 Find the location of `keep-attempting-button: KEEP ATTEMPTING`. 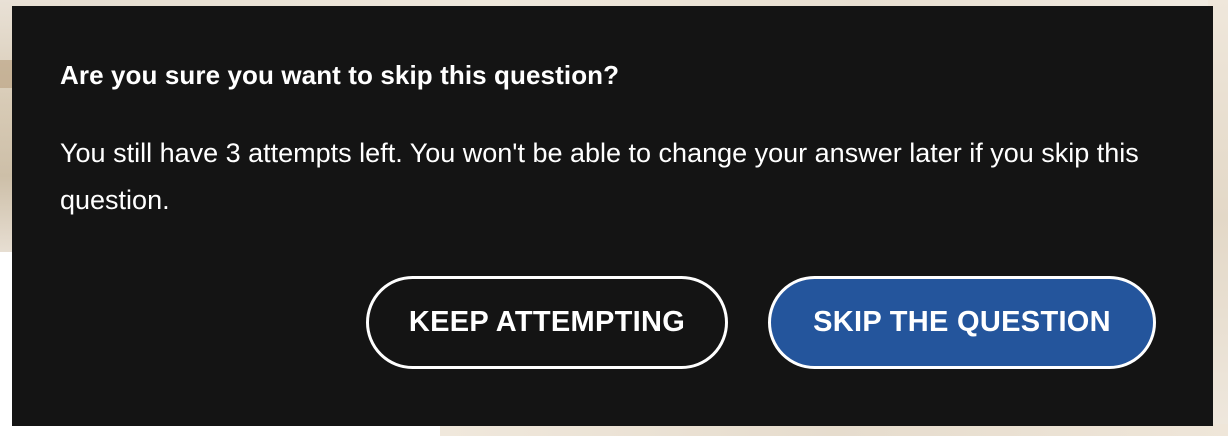

keep-attempting-button: KEEP ATTEMPTING is located at coordinates (547, 322).